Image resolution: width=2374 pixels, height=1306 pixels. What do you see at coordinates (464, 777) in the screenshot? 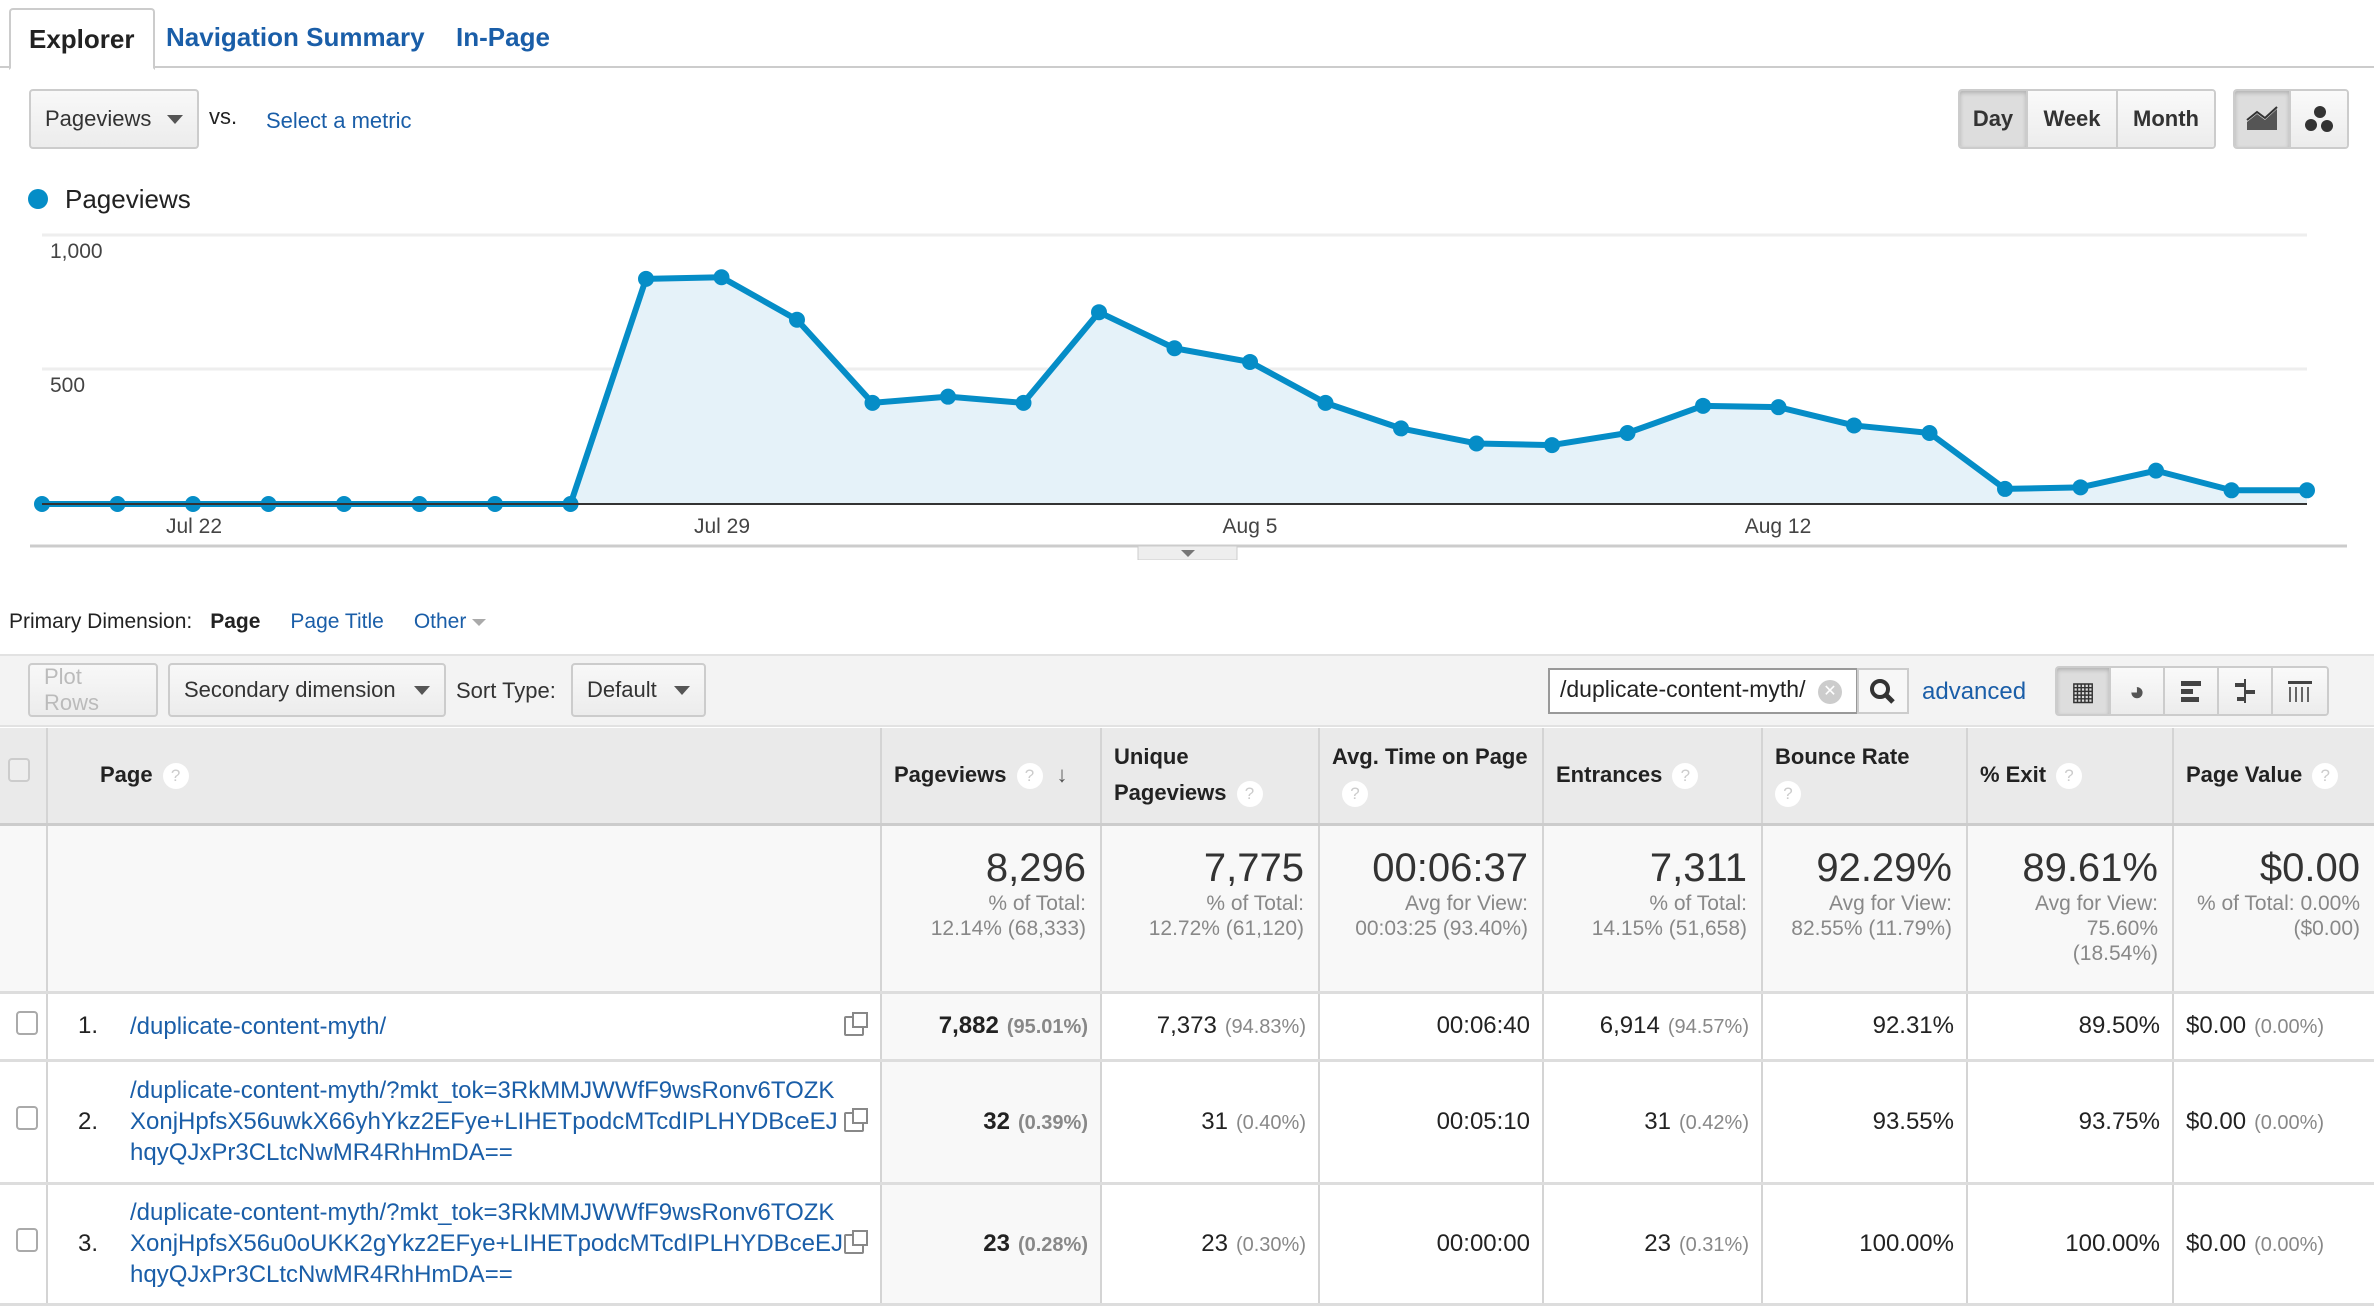
I see `header-page: Page?` at bounding box center [464, 777].